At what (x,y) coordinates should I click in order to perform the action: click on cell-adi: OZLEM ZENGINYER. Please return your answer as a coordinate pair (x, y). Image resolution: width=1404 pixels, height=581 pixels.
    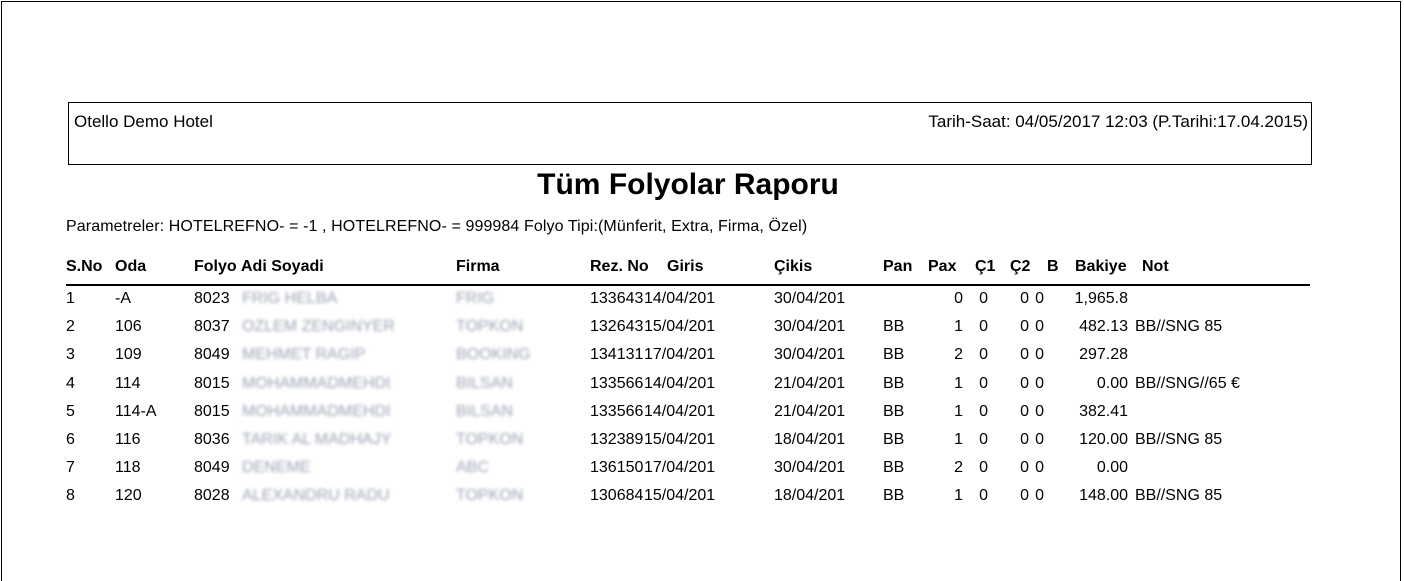
    Looking at the image, I should click on (318, 327).